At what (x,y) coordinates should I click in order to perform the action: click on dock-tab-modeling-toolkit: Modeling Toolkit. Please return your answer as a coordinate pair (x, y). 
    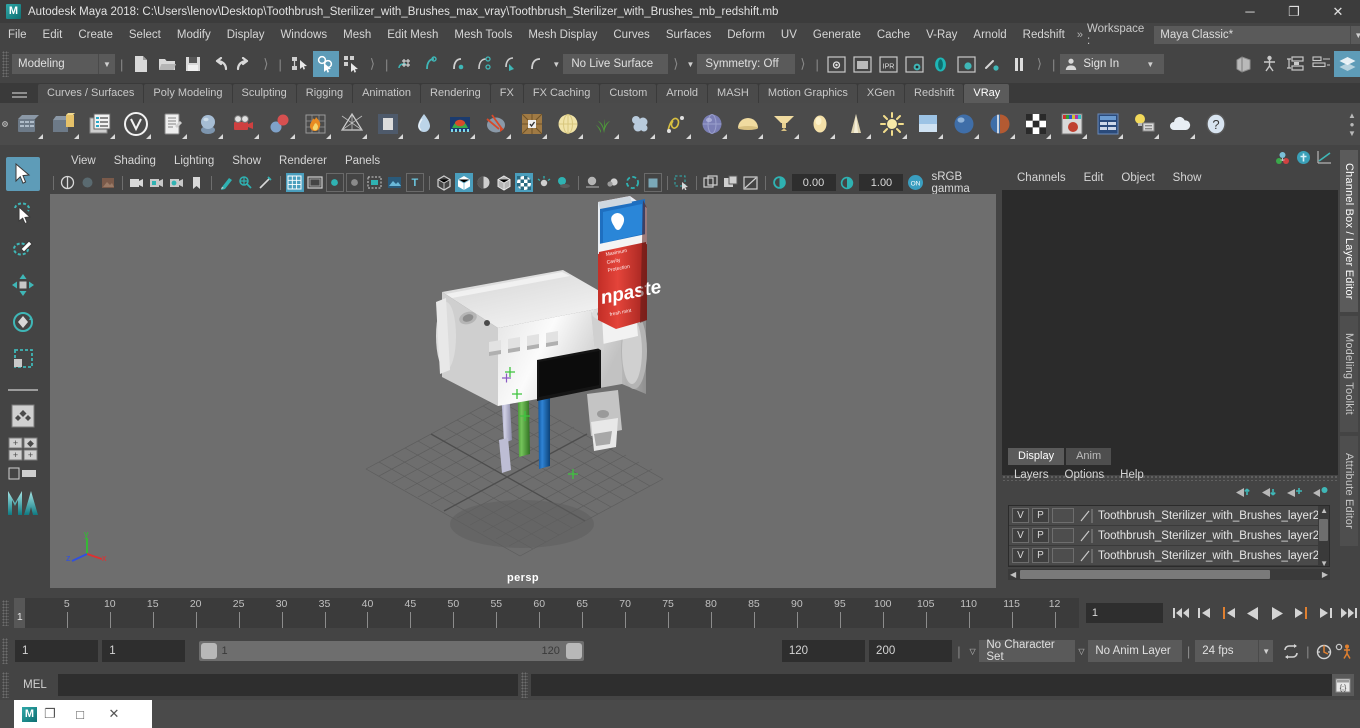
    Looking at the image, I should click on (1349, 374).